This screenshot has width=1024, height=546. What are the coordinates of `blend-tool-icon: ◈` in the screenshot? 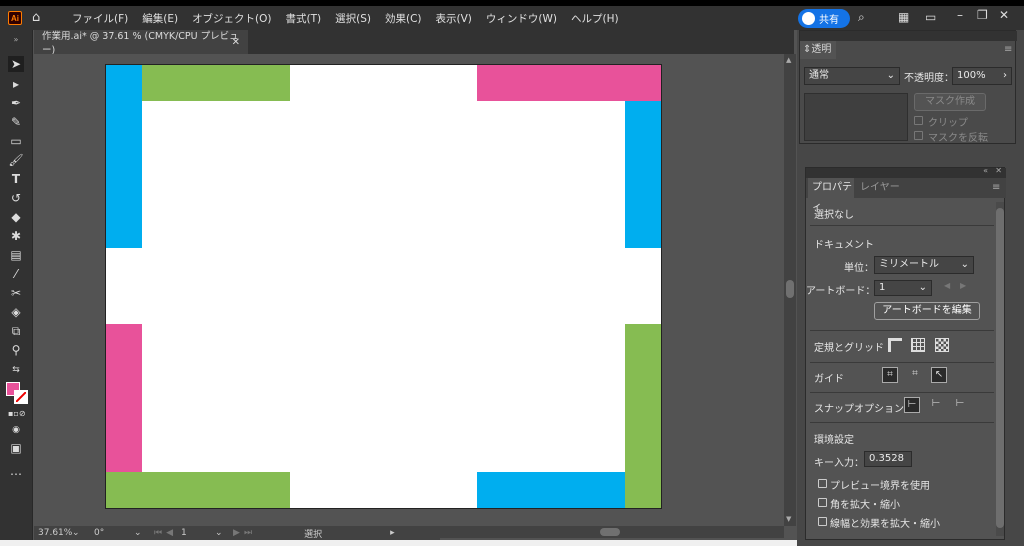 It's located at (16, 312).